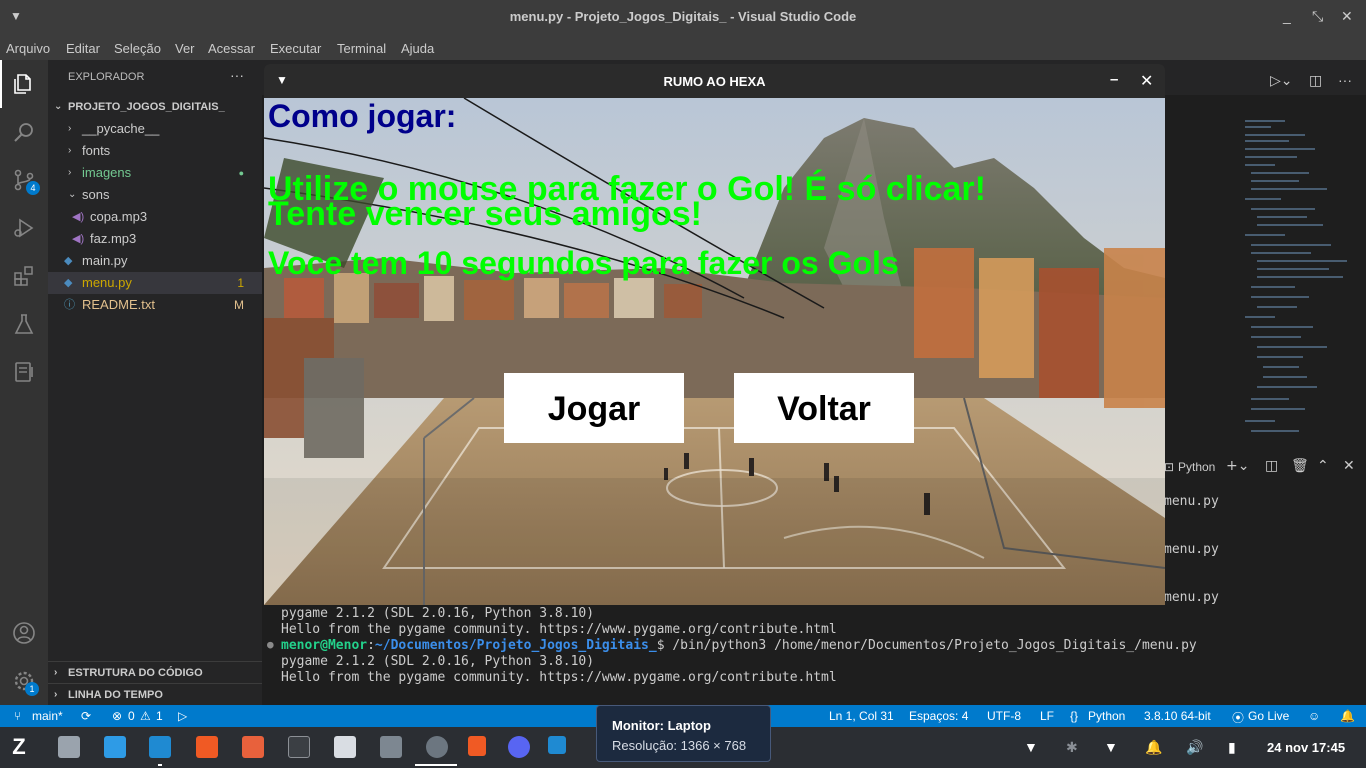 This screenshot has height=768, width=1366. I want to click on game-window-title: RUMO AO HEXA, so click(714, 81).